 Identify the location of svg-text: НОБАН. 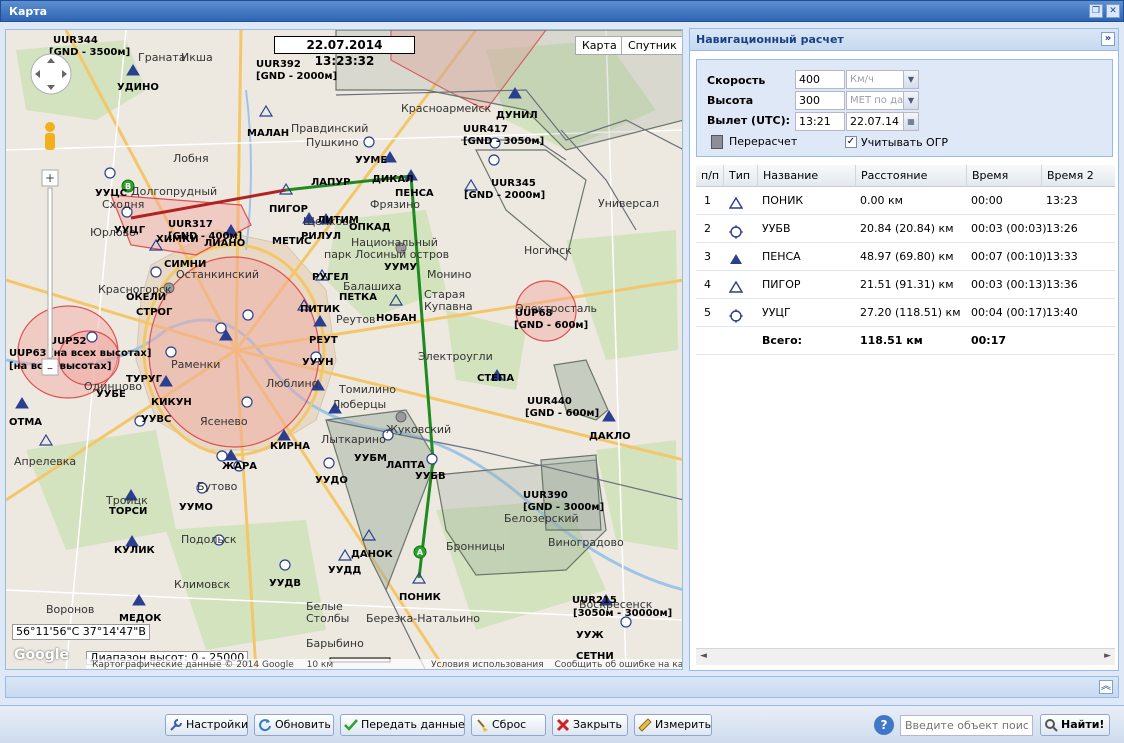
(396, 318).